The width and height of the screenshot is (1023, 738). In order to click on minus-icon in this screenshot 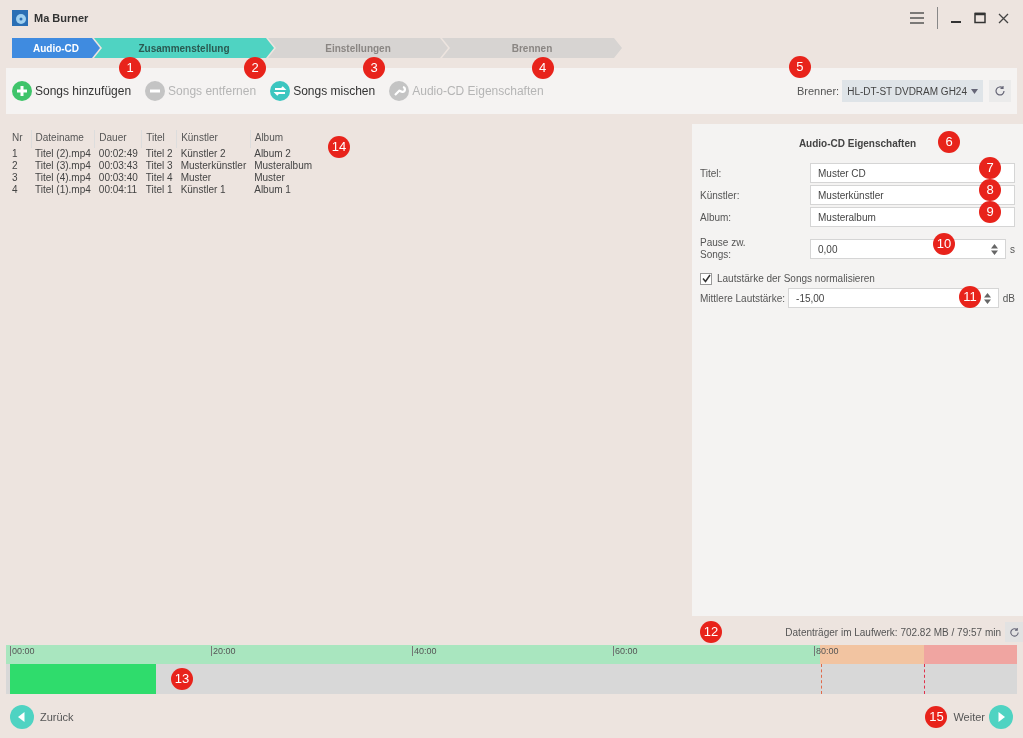, I will do `click(155, 91)`.